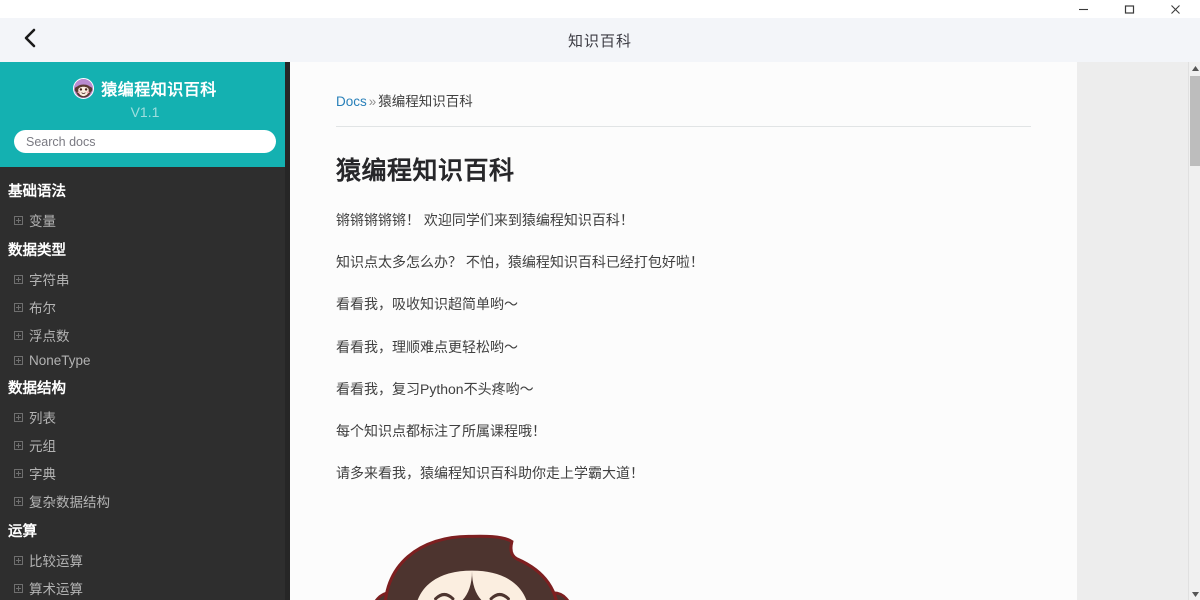 This screenshot has width=1200, height=600. What do you see at coordinates (351, 101) in the screenshot?
I see `breadcrumb-root-link: Docs` at bounding box center [351, 101].